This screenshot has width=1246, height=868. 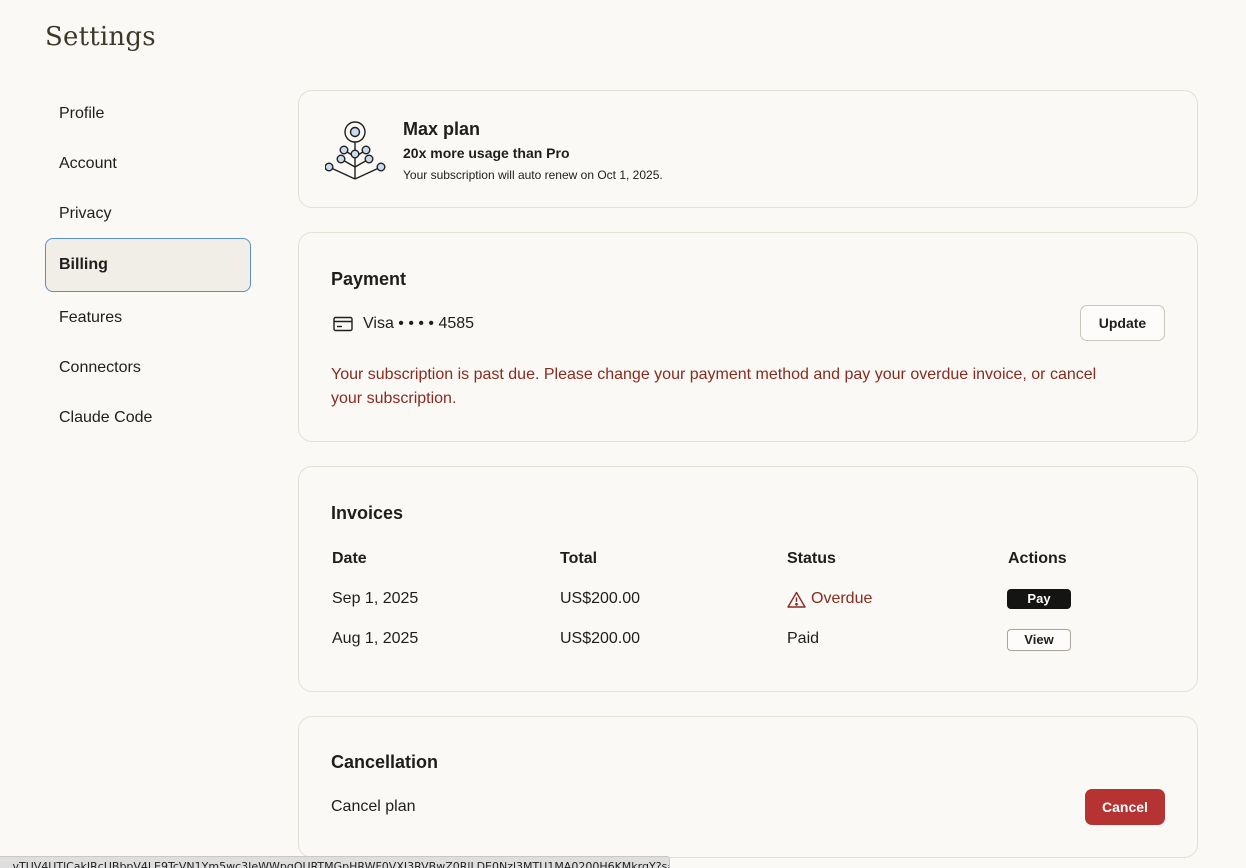 What do you see at coordinates (748, 787) in the screenshot?
I see `cancellation-card: Cancellation Cancel plan Cancel` at bounding box center [748, 787].